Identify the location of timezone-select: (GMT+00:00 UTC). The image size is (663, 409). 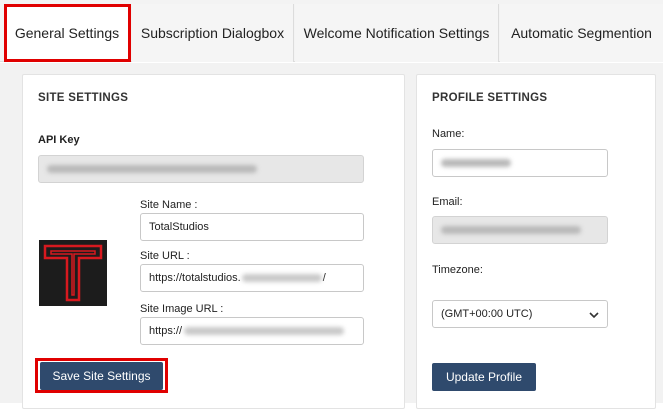
(520, 314).